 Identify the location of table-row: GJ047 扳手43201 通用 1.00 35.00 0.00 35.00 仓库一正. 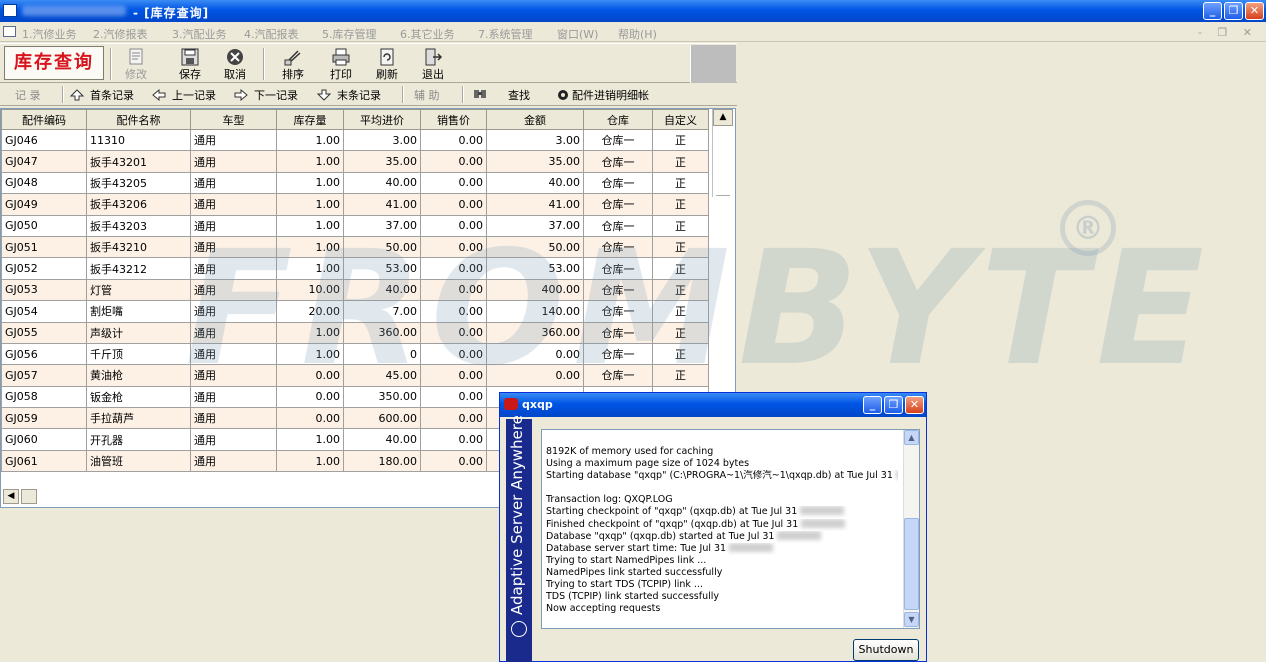
(355, 161).